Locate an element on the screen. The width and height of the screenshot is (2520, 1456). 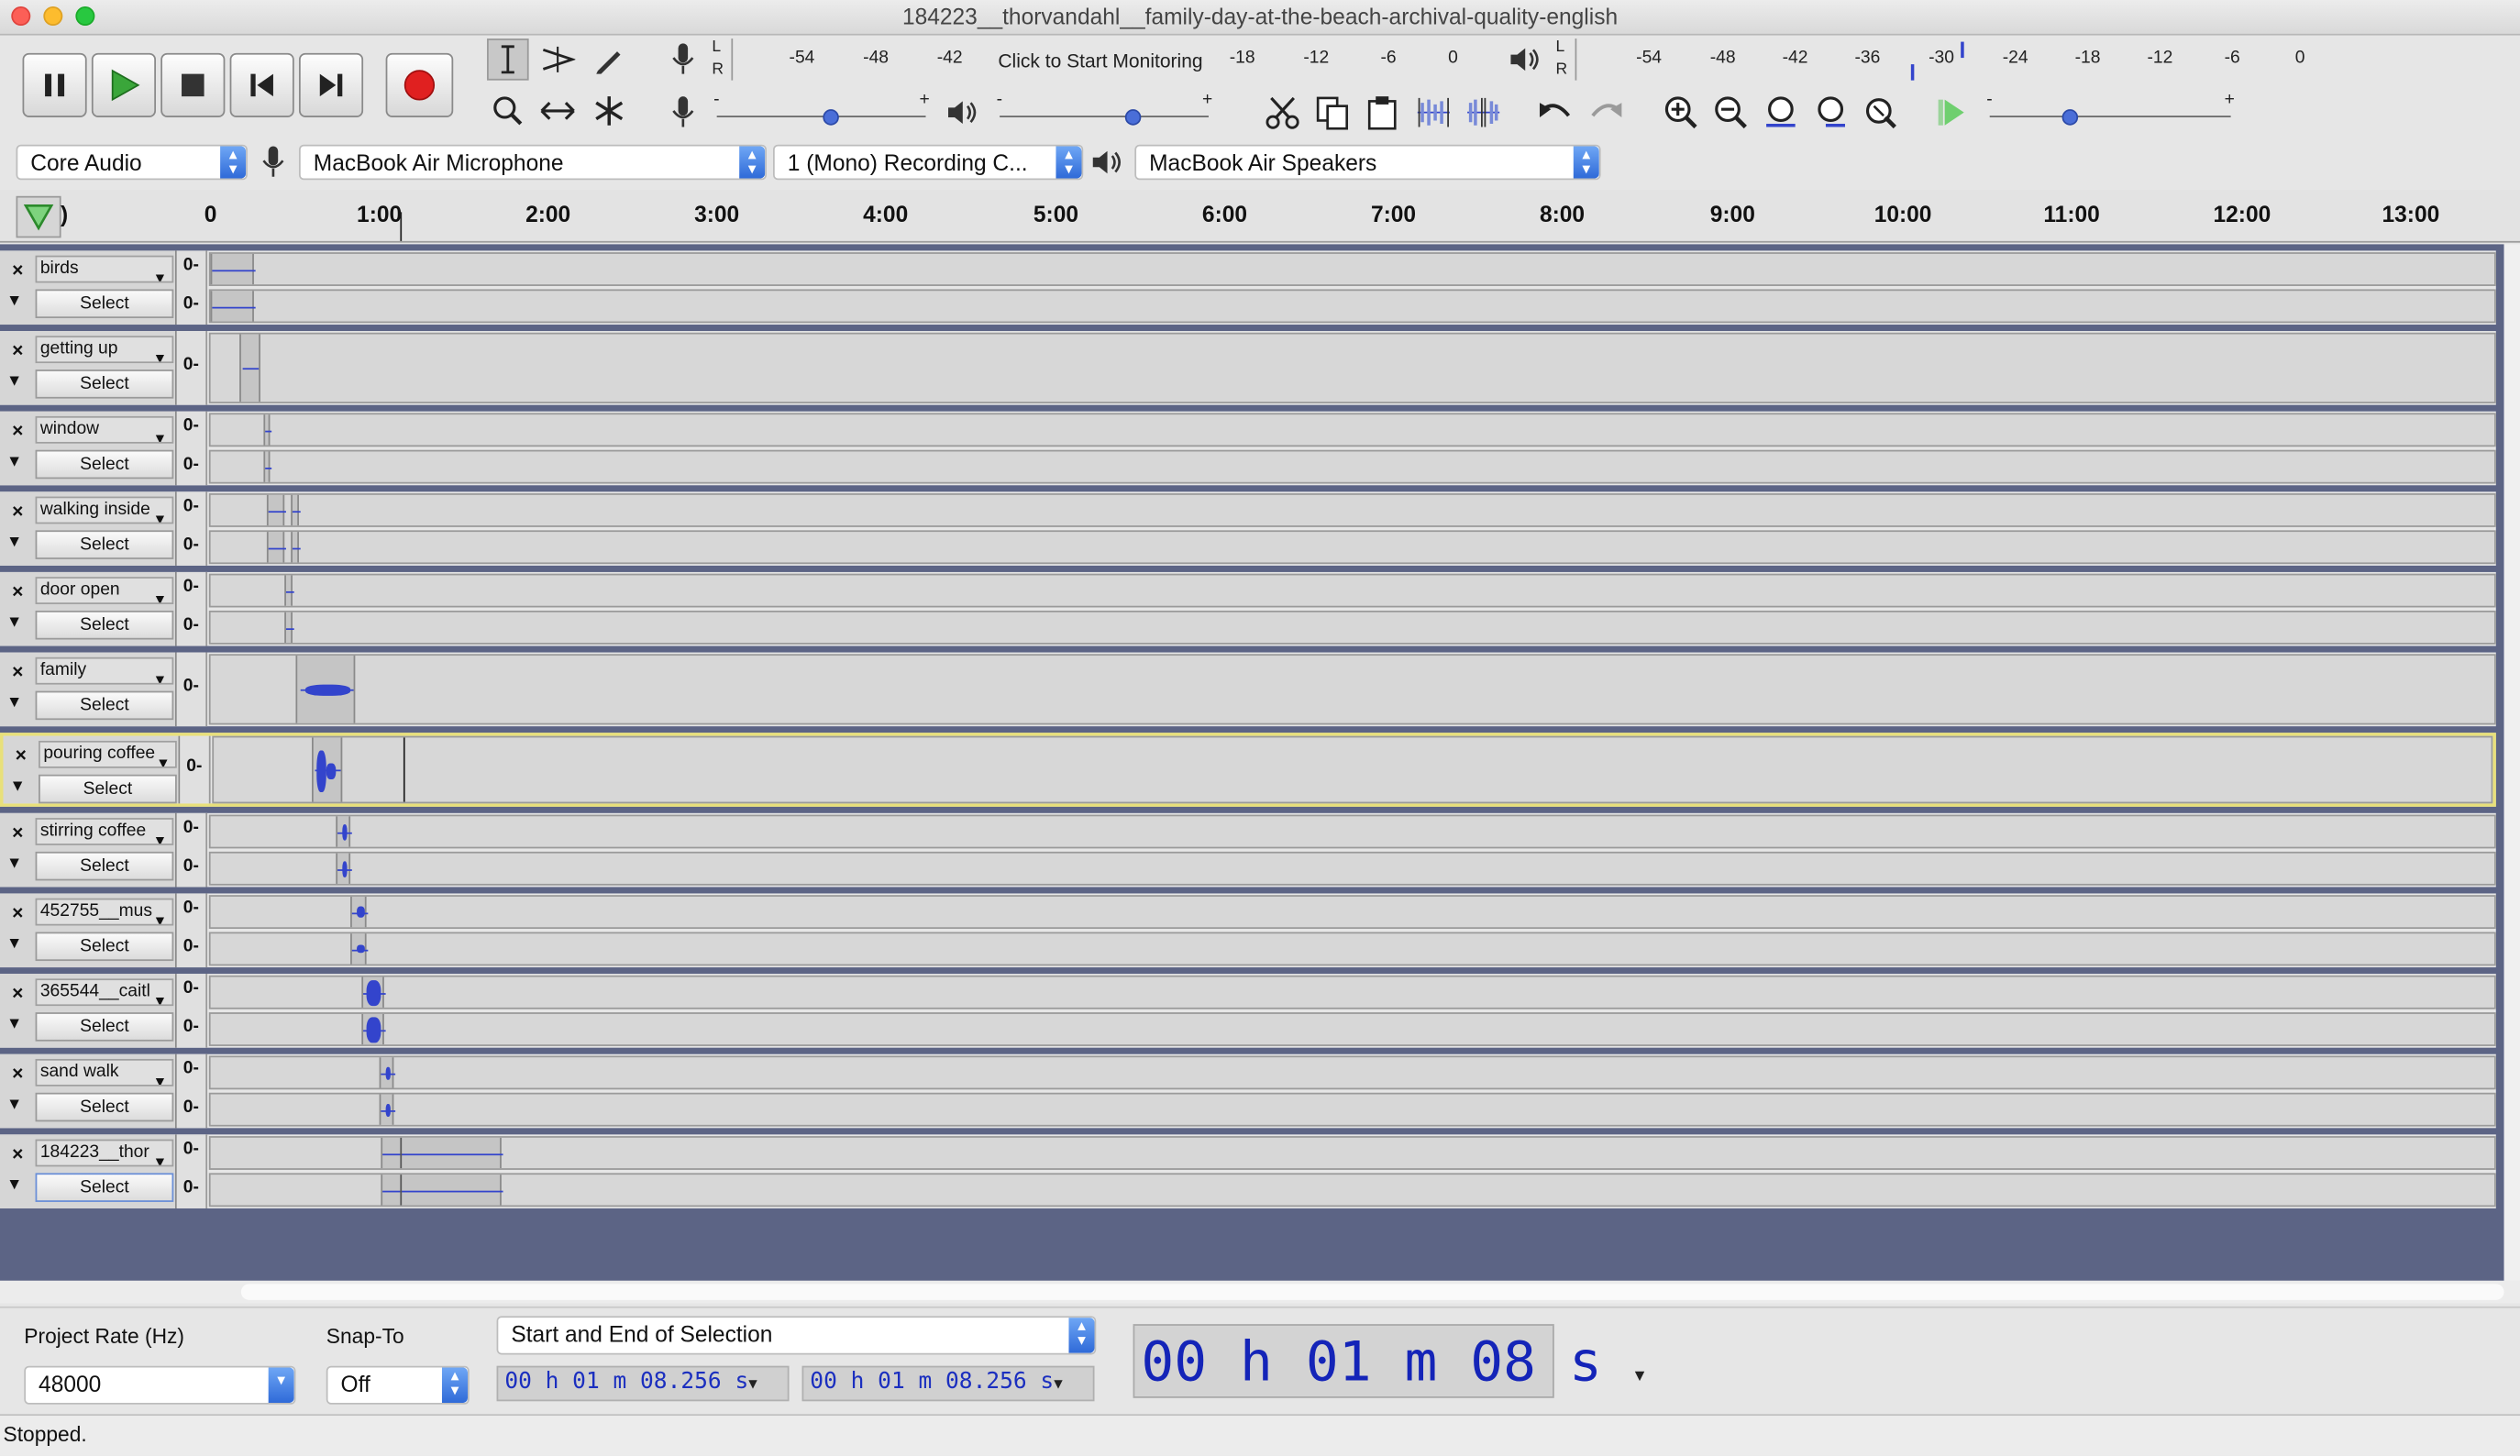
track-365544-caitl: × 365544__caitl ▼ ▼ Select 0- 0- is located at coordinates (1248, 1011).